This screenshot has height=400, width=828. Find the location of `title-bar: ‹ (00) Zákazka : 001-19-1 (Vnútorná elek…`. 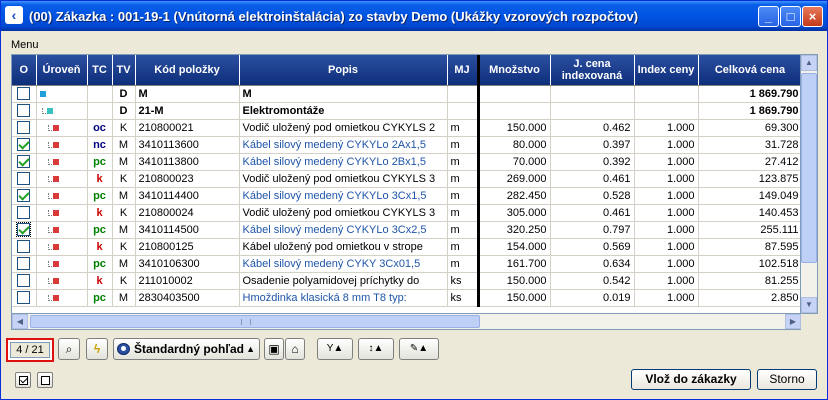

title-bar: ‹ (00) Zákazka : 001-19-1 (Vnútorná elek… is located at coordinates (414, 16).